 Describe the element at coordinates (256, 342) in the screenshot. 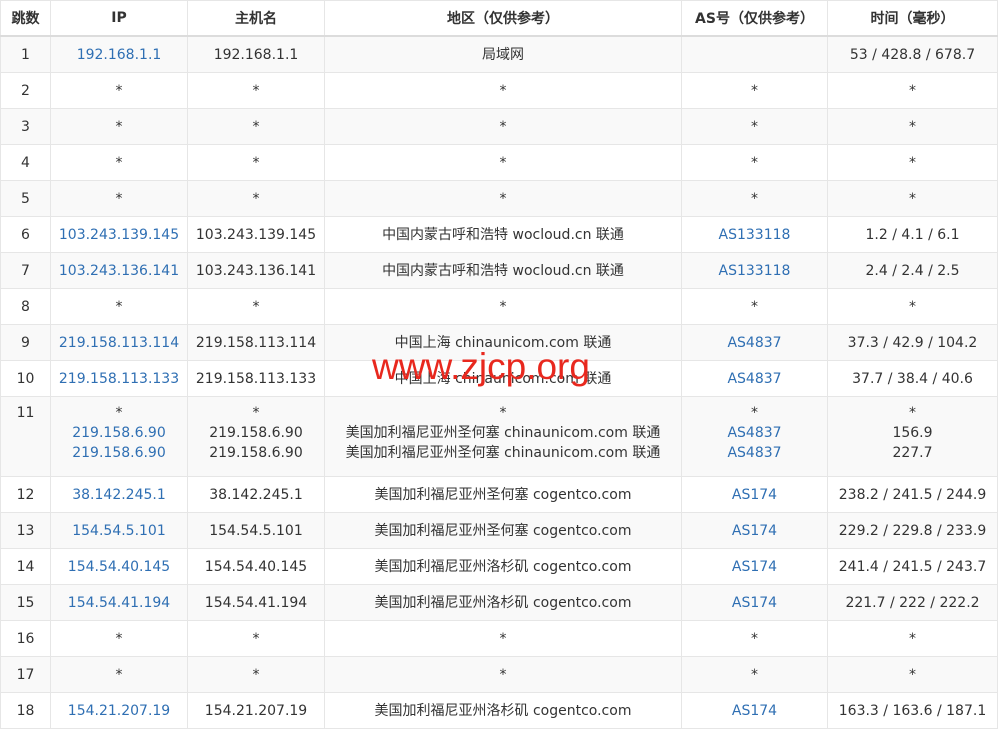

I see `hostname-text: 219.158.113.114` at that location.